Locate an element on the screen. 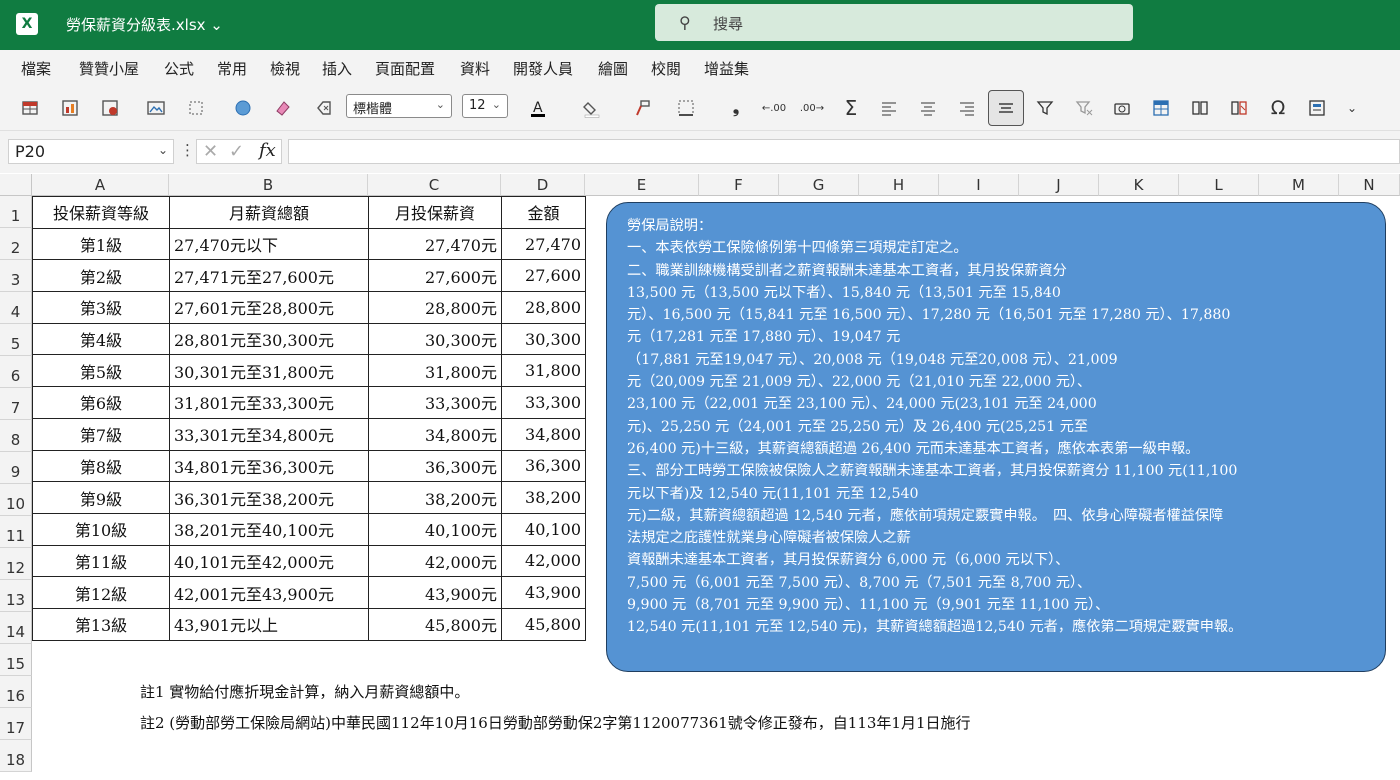 This screenshot has height=780, width=1400. row-header: 11 is located at coordinates (16, 532).